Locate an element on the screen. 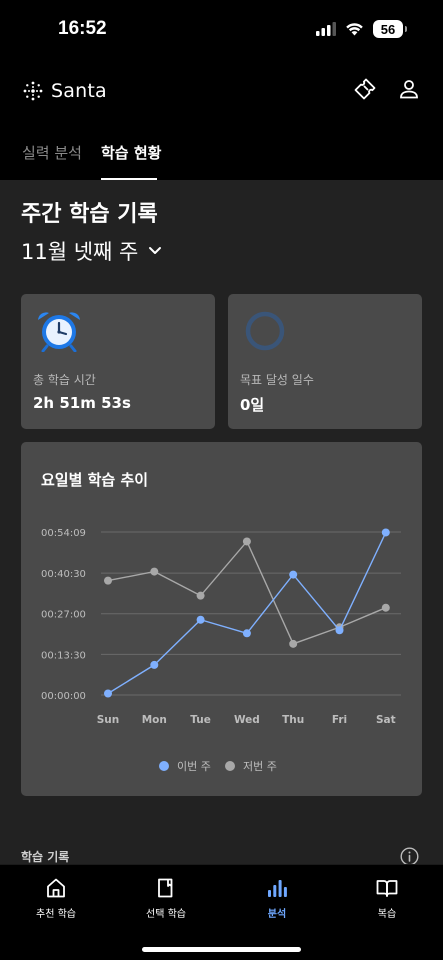  progress-ring-icon is located at coordinates (265, 331).